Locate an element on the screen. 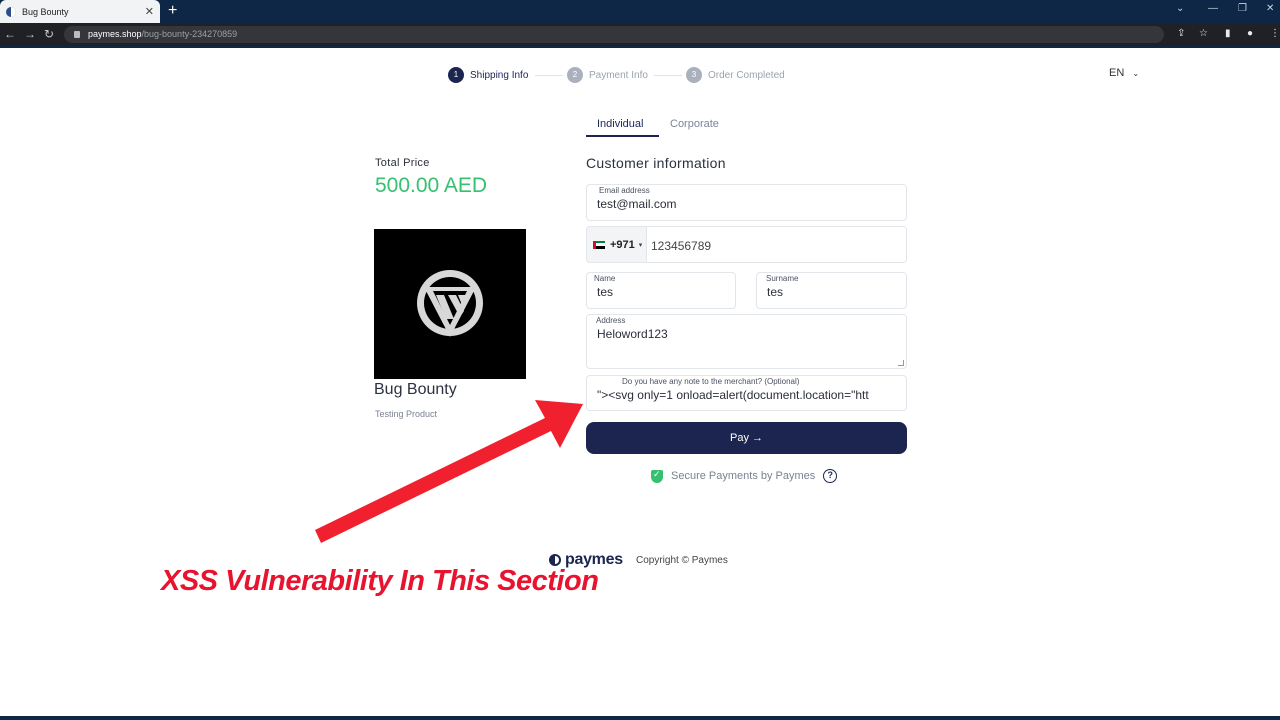 The width and height of the screenshot is (1280, 720). chevron-down-icon: ⌄ is located at coordinates (1136, 73).